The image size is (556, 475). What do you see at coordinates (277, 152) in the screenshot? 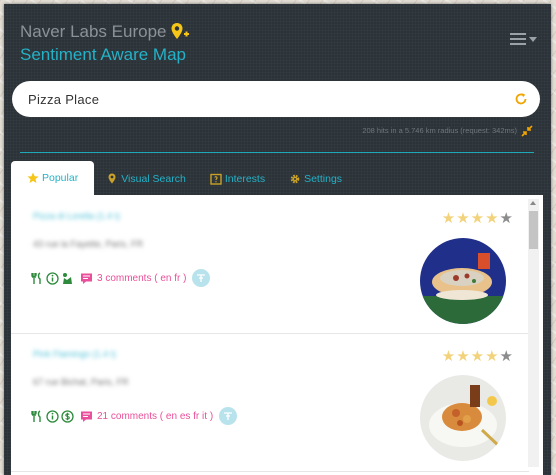
I see `header-divider` at bounding box center [277, 152].